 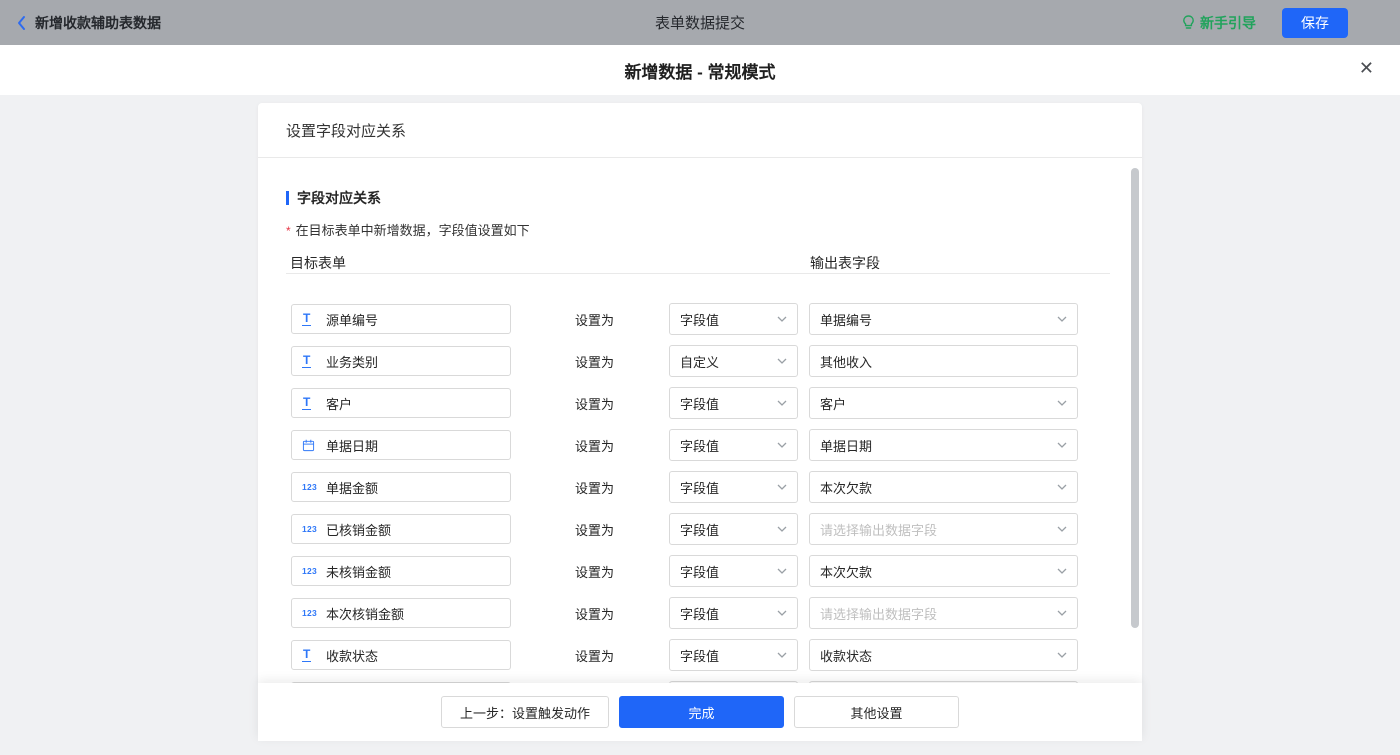 I want to click on modal-header: 新增数据 - 常规模式 ✕, so click(x=700, y=70).